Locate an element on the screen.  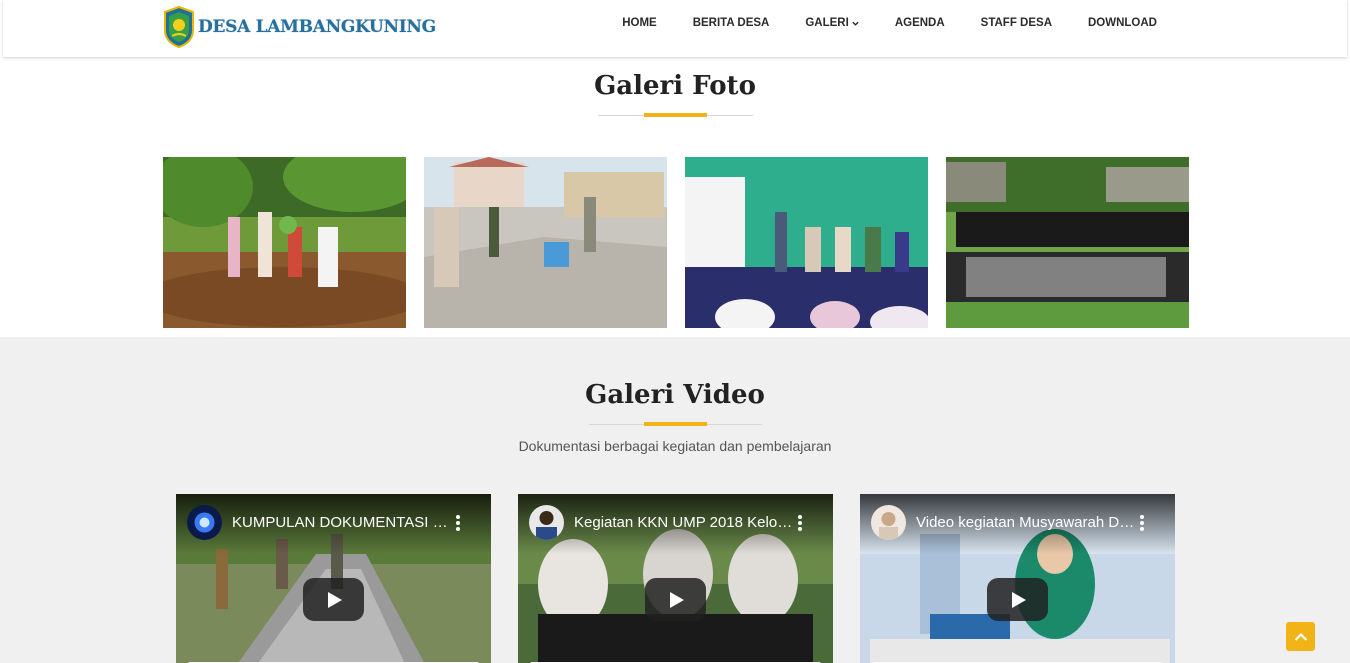
nav-home-label: HOME is located at coordinates (639, 23).